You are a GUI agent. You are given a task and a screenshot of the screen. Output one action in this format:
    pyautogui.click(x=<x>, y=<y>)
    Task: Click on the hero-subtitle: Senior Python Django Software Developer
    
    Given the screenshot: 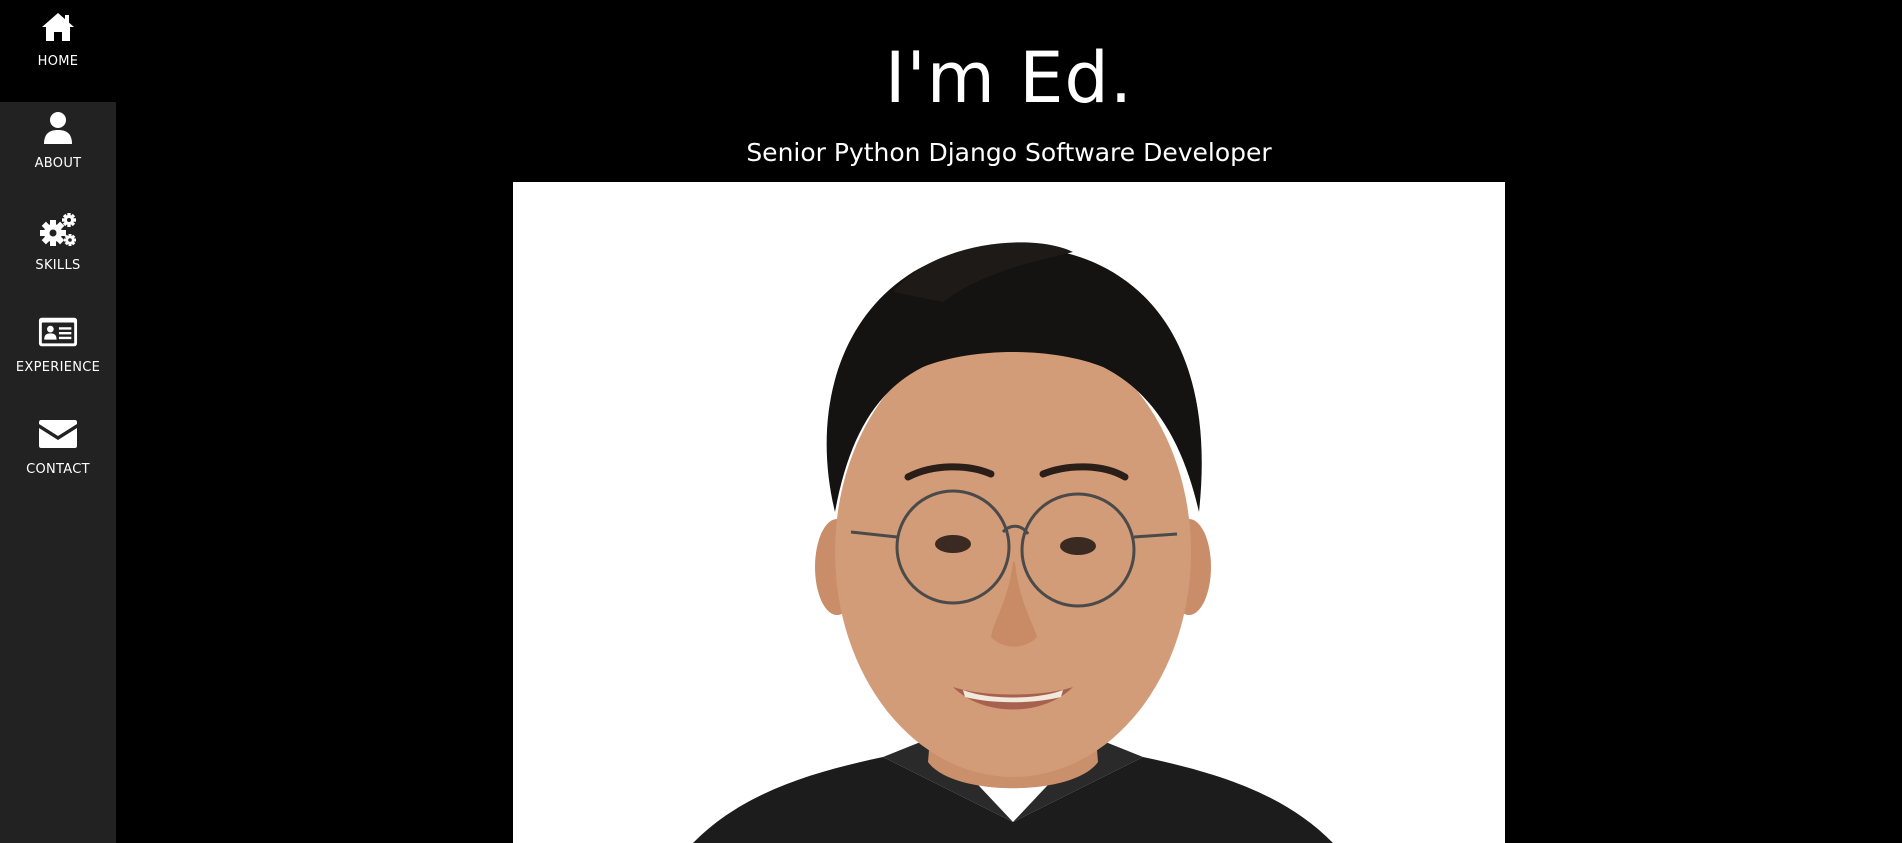 What is the action you would take?
    pyautogui.click(x=1009, y=152)
    